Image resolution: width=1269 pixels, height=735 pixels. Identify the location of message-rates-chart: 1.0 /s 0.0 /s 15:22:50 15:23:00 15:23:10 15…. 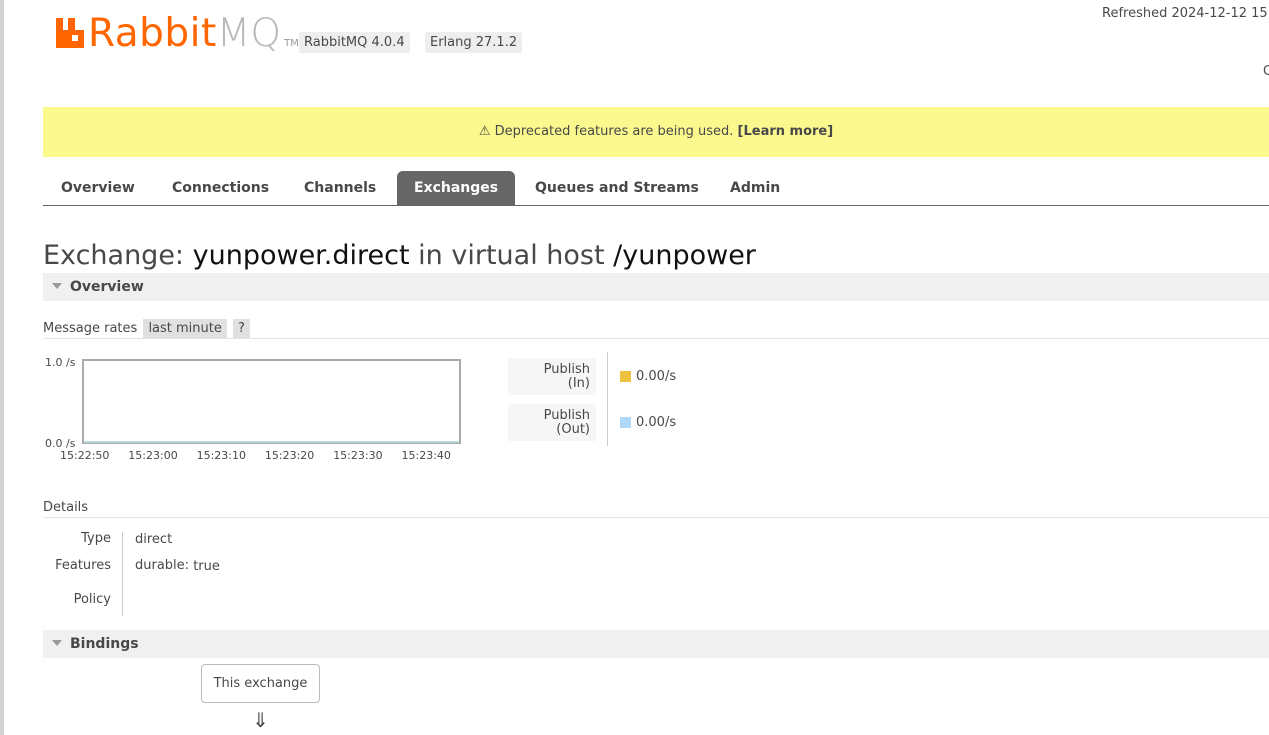
(253, 409).